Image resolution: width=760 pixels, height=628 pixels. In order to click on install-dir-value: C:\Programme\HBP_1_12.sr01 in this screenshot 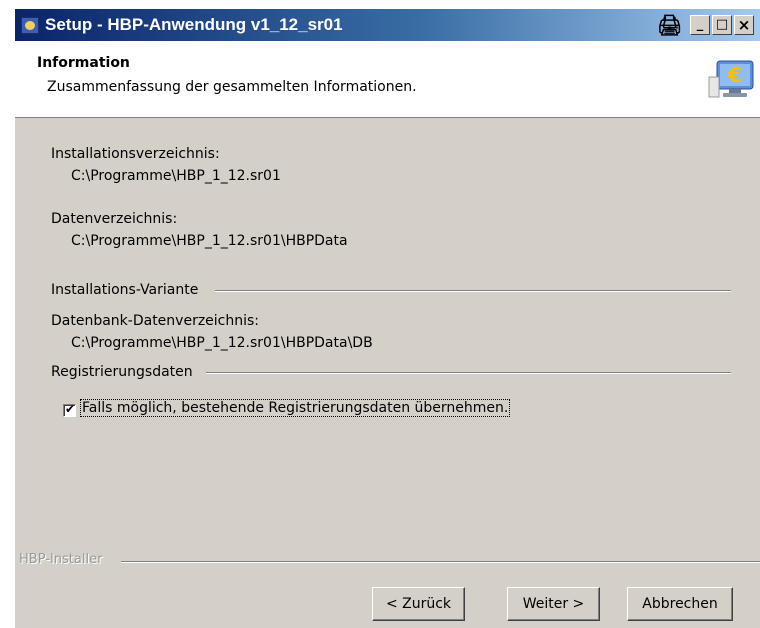, I will do `click(176, 176)`.